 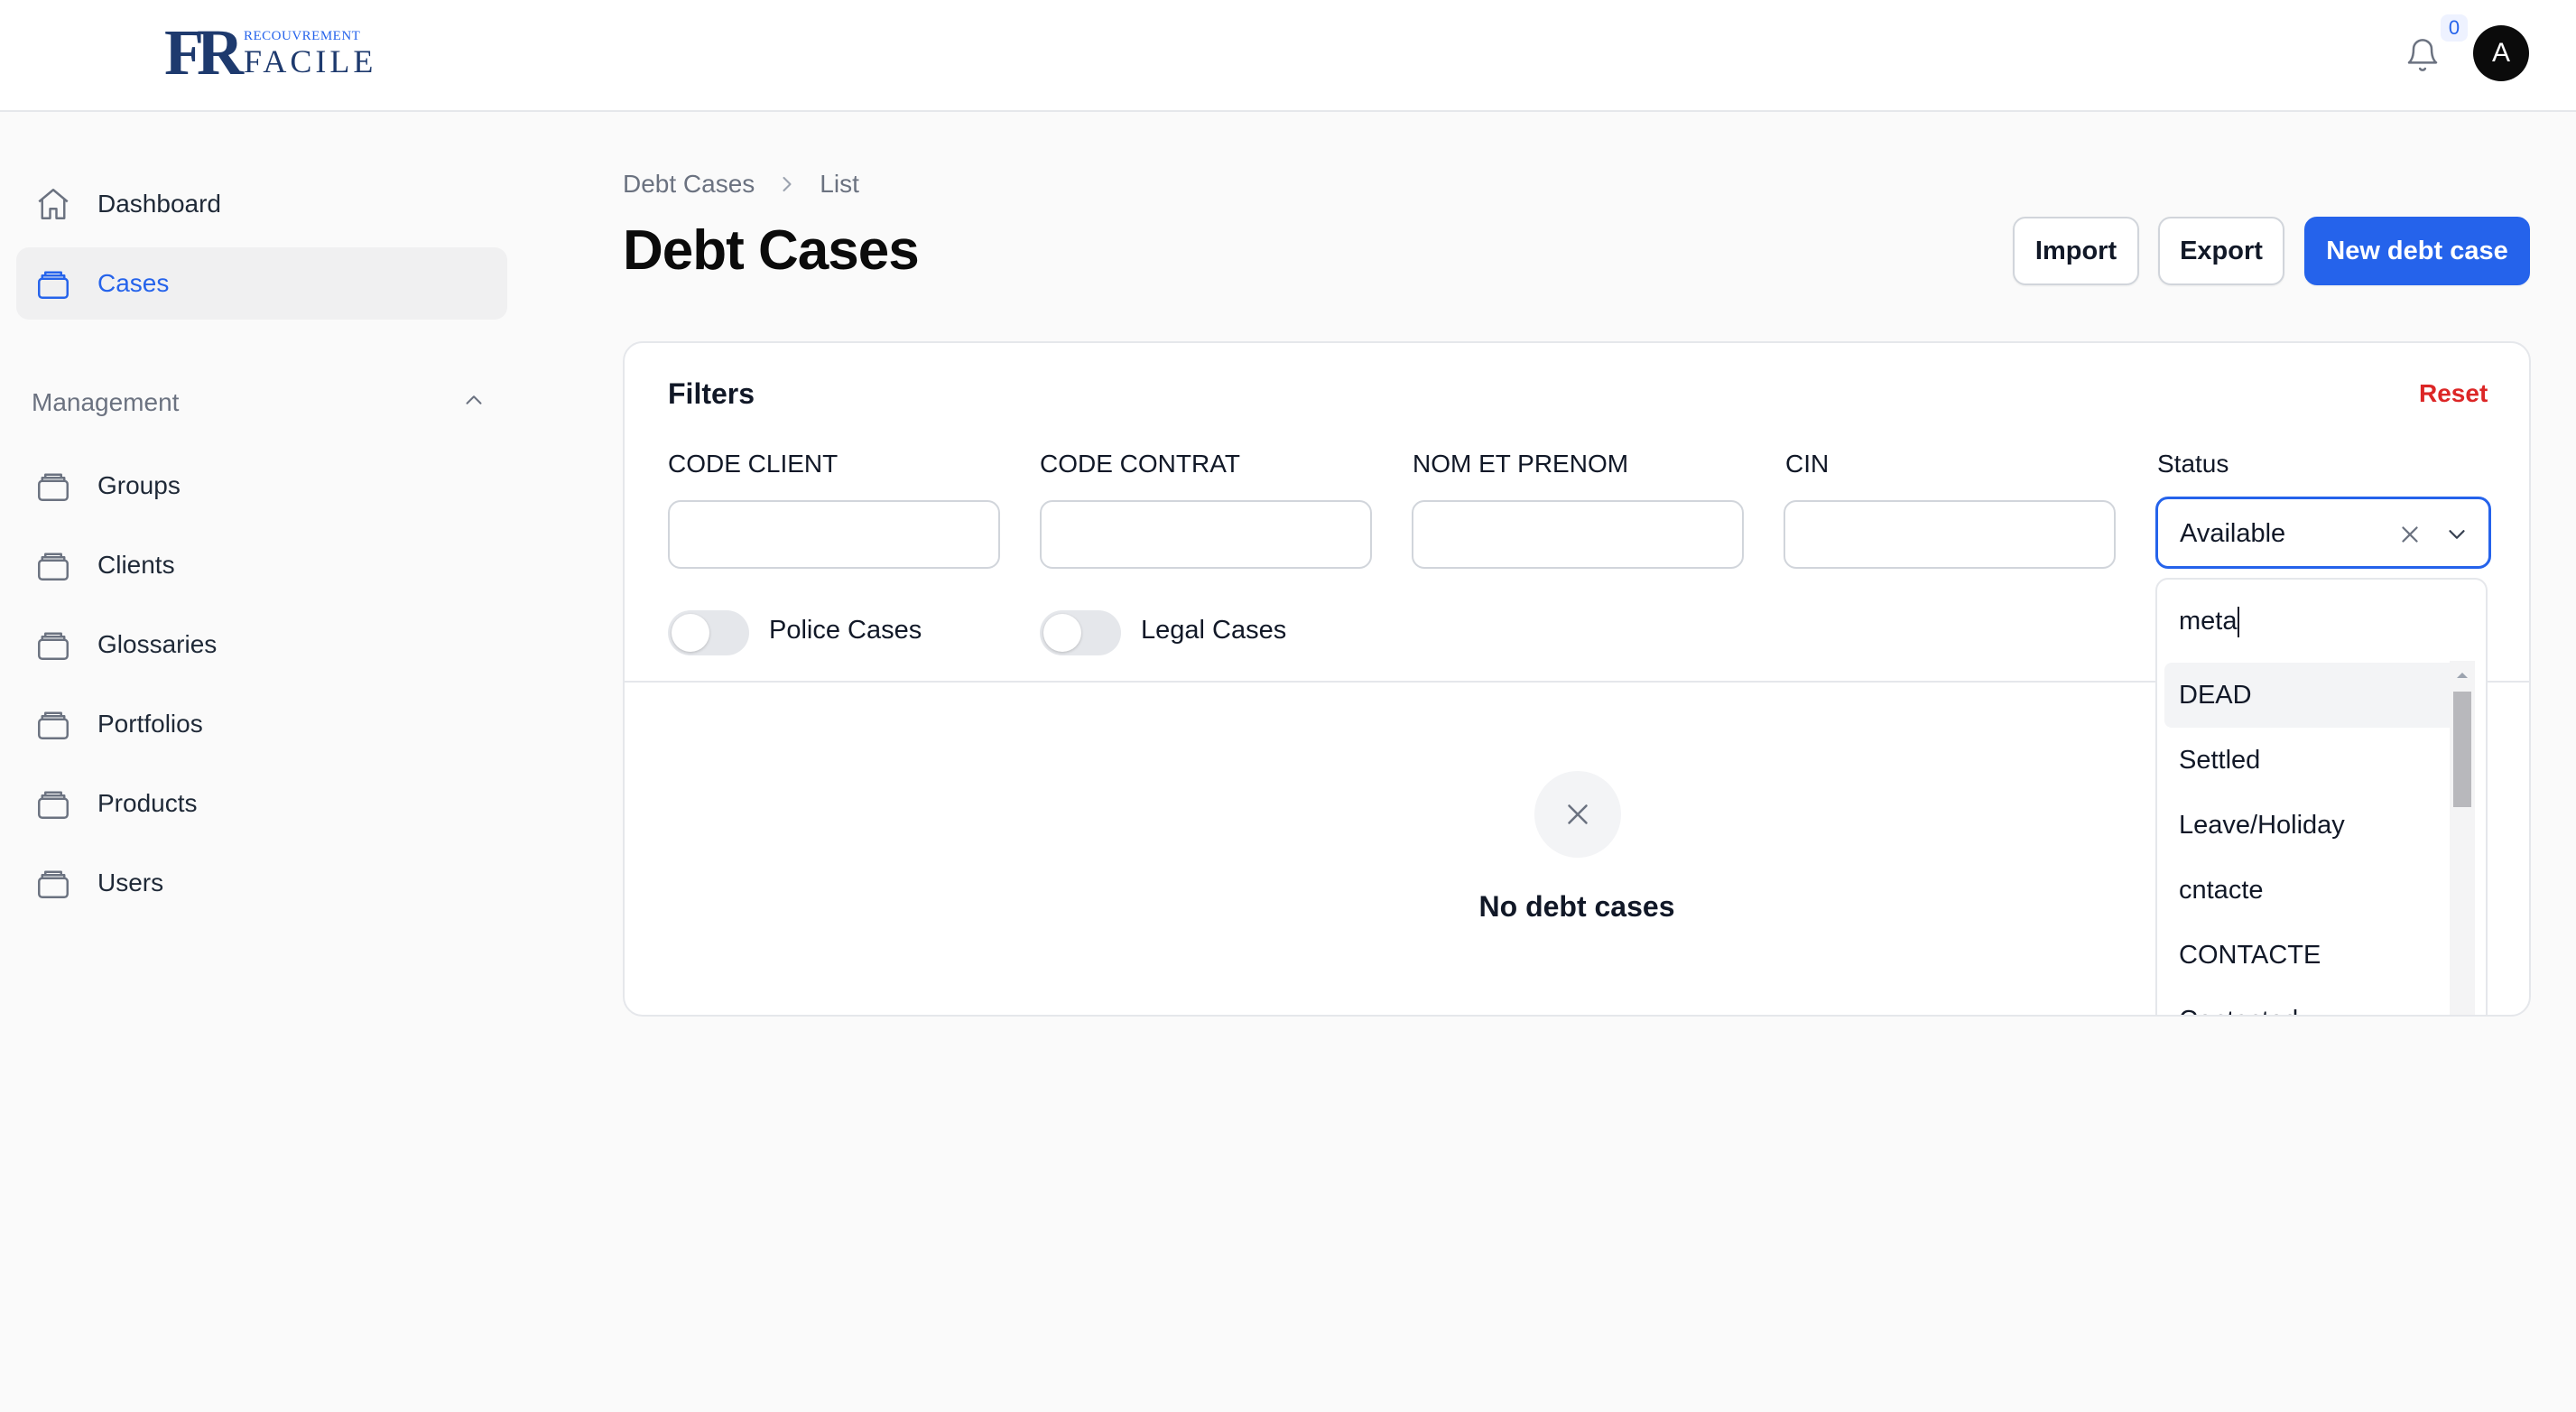 I want to click on status-option: CONTACTE, so click(x=2311, y=955).